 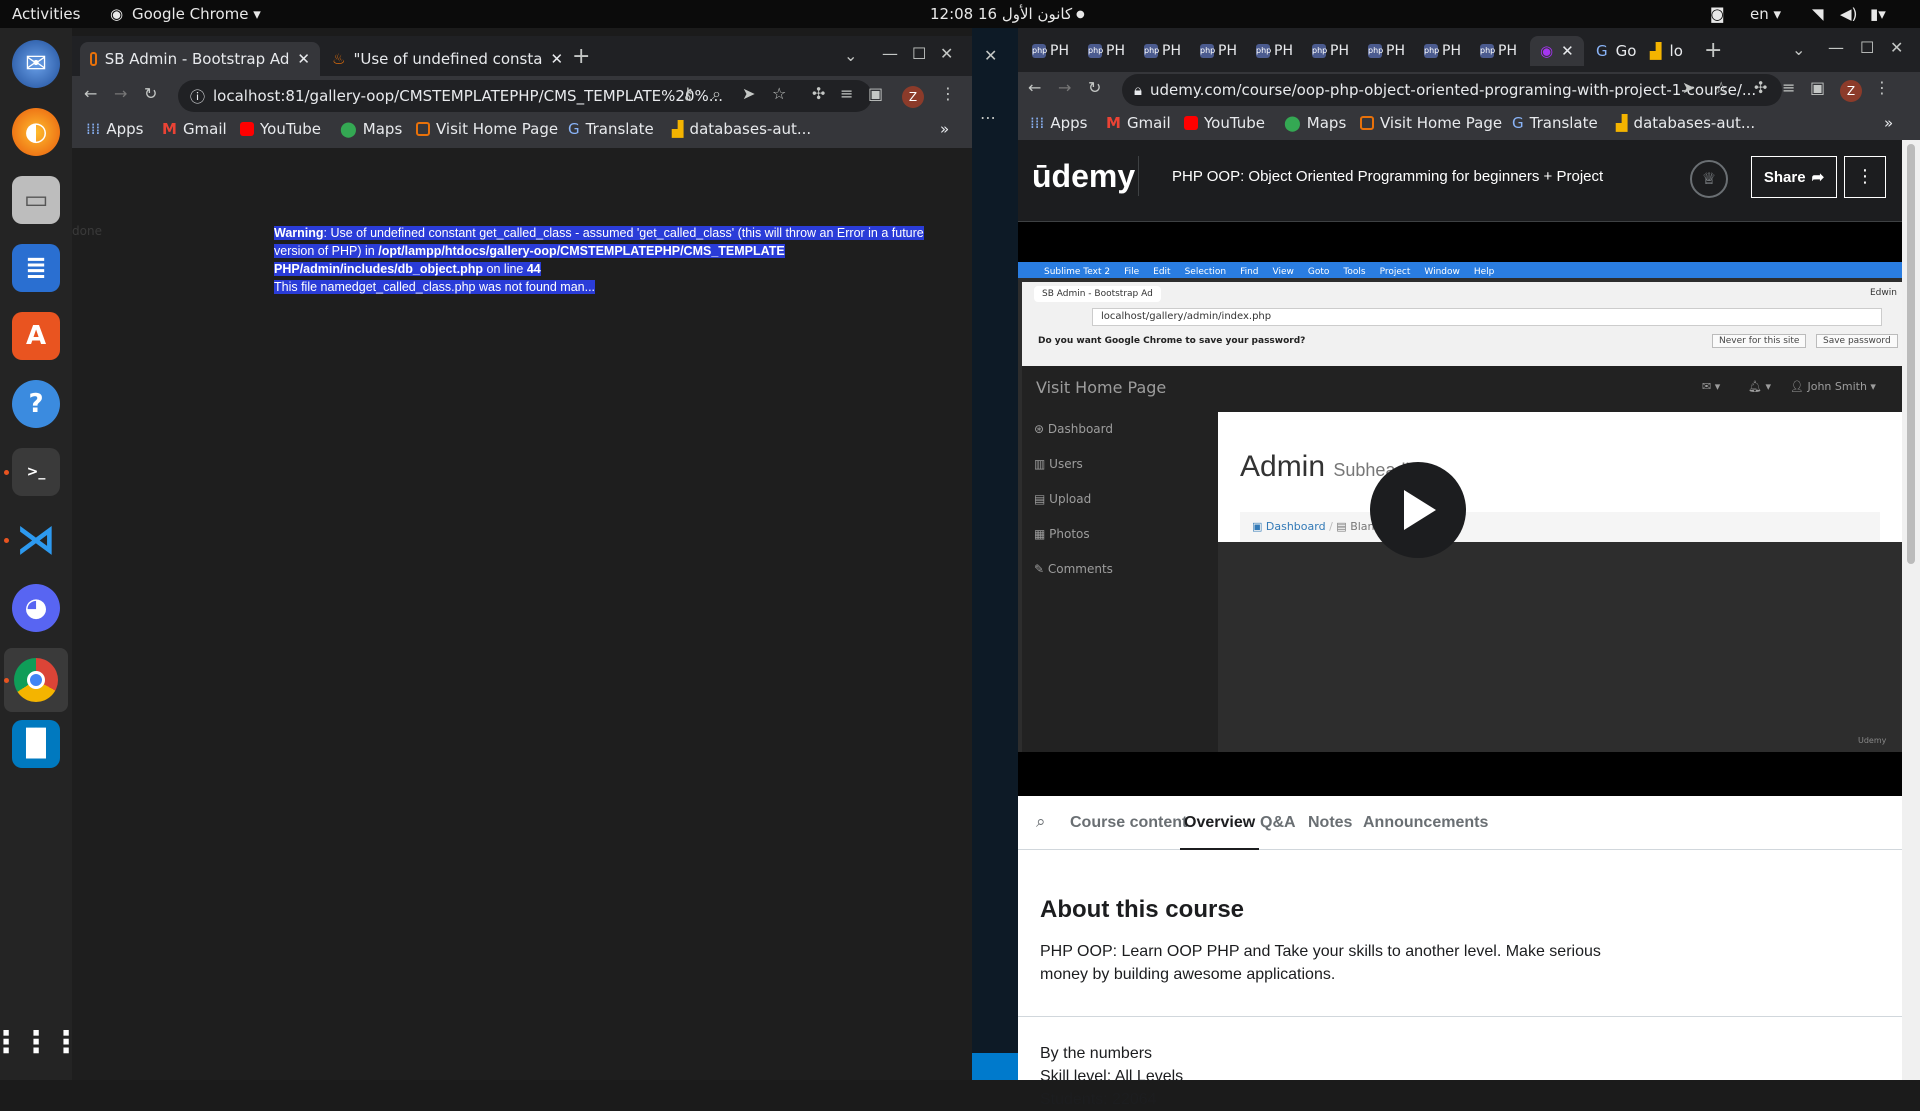 What do you see at coordinates (36, 200) in the screenshot?
I see `files-icon: ▭` at bounding box center [36, 200].